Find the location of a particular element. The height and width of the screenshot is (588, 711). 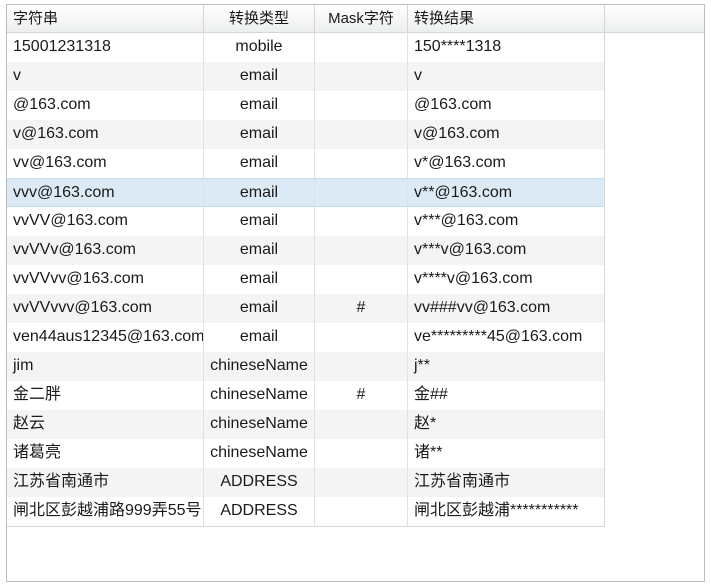

cell-result: v***v@163.com is located at coordinates (506, 250).